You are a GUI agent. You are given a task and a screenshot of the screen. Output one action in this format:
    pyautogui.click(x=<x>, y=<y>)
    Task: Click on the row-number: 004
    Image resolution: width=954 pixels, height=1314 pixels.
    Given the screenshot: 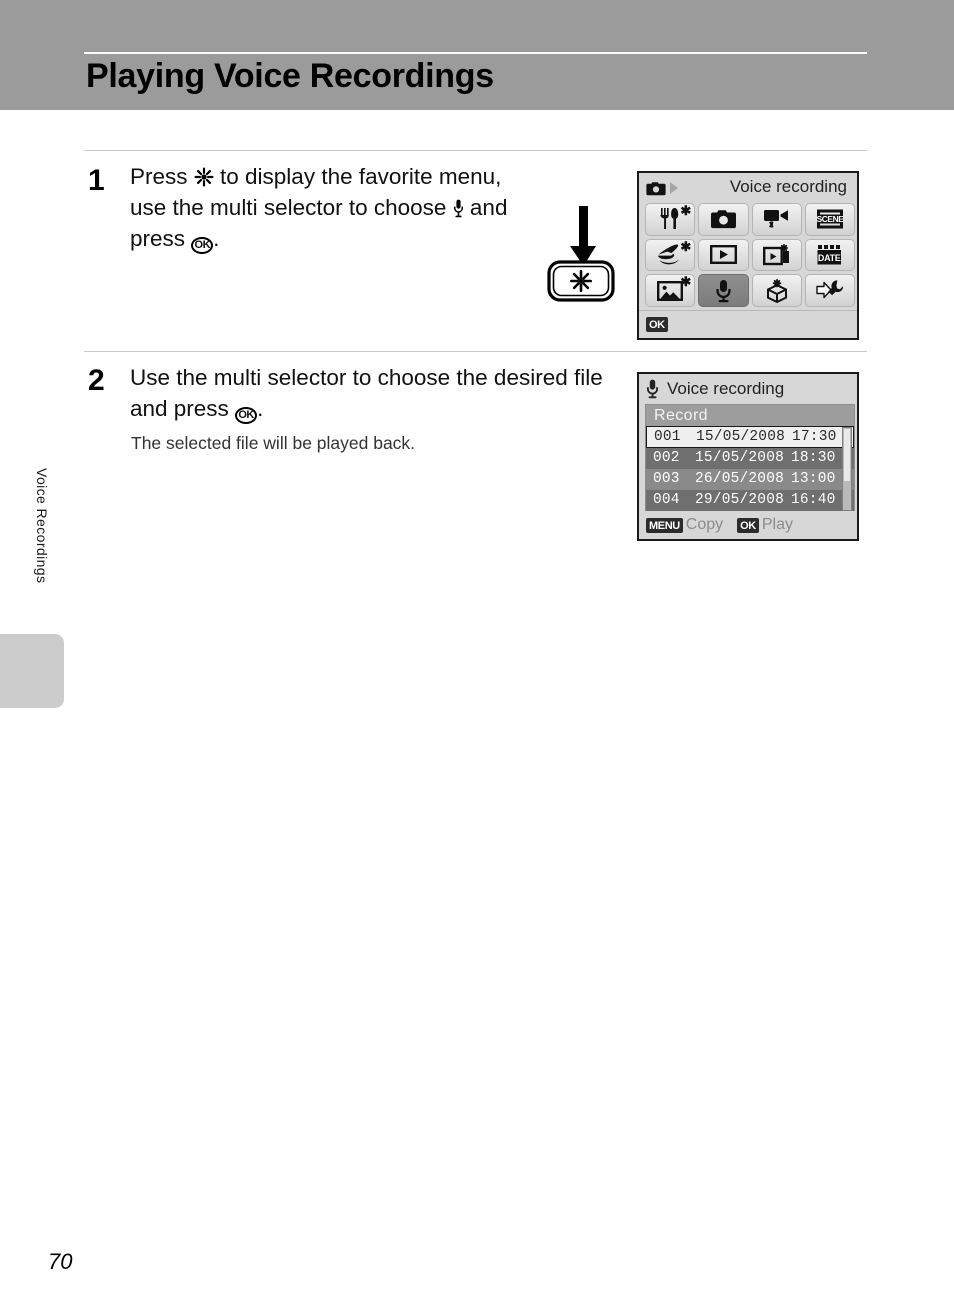 What is the action you would take?
    pyautogui.click(x=666, y=500)
    